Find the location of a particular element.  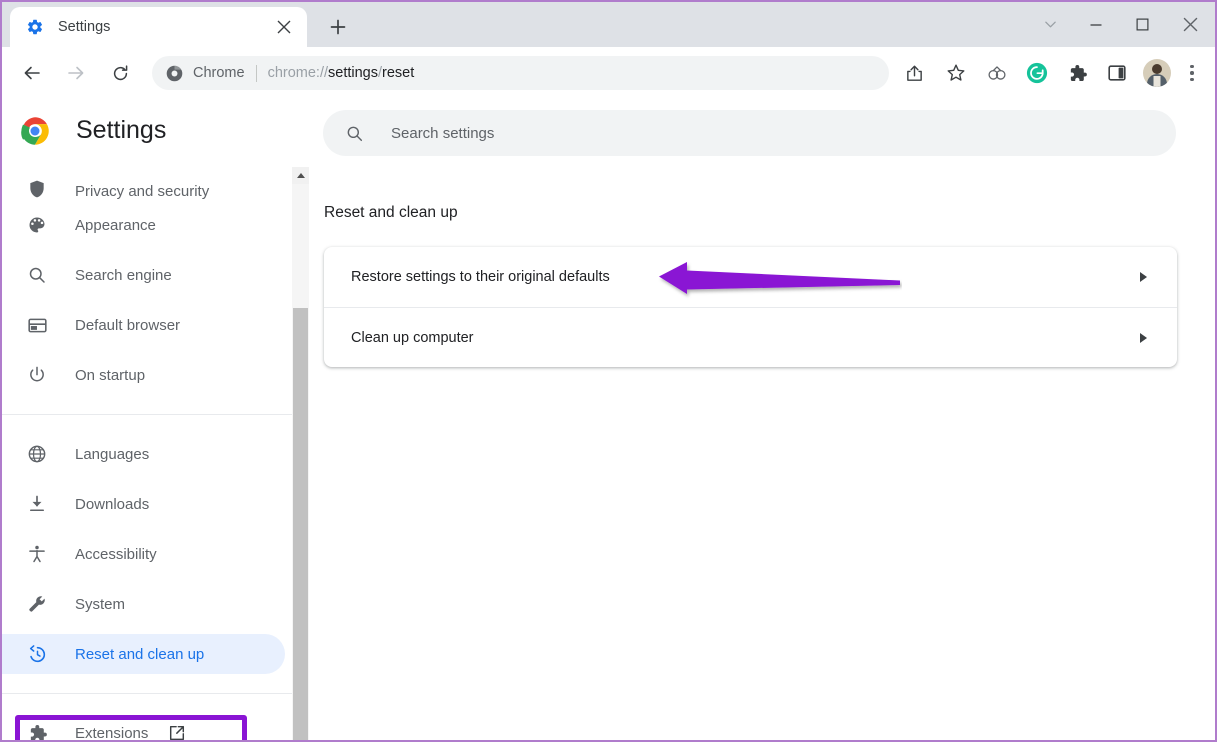

shield-icon is located at coordinates (37, 189).